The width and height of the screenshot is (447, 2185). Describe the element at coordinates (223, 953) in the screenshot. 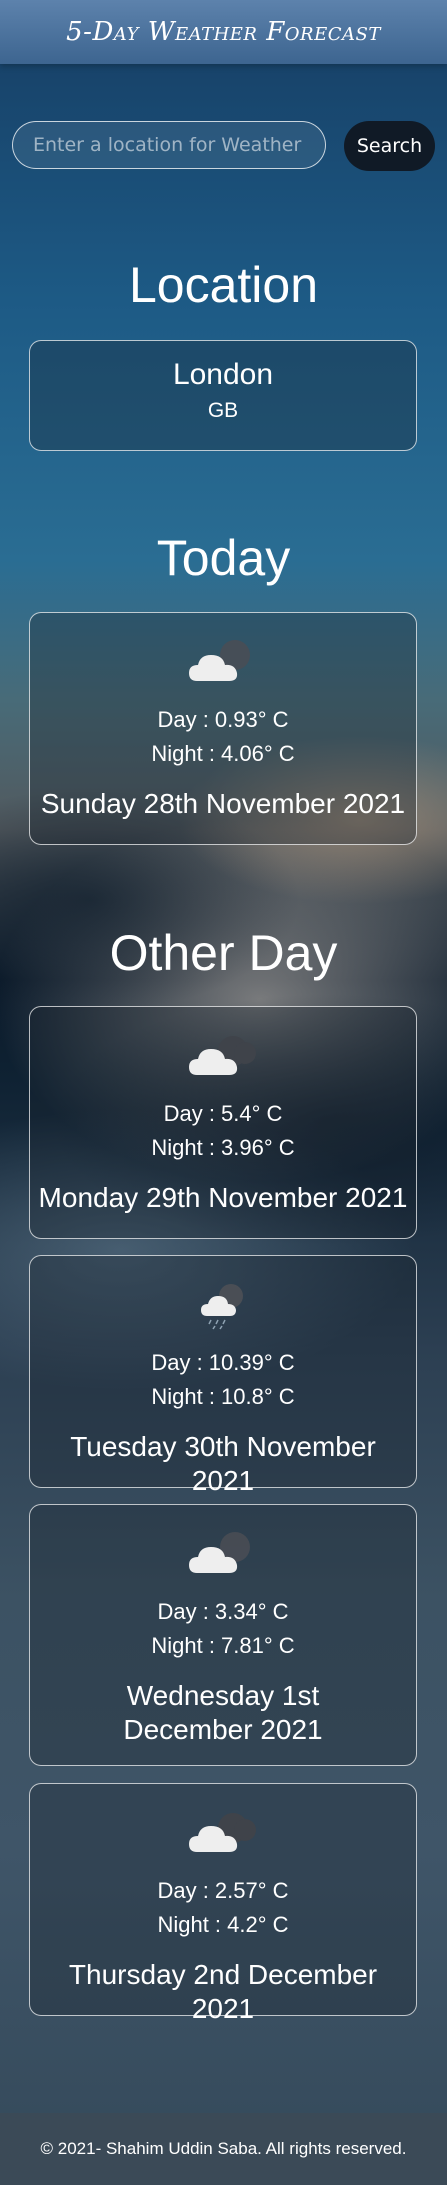

I see `other-day-heading: Other Day` at that location.